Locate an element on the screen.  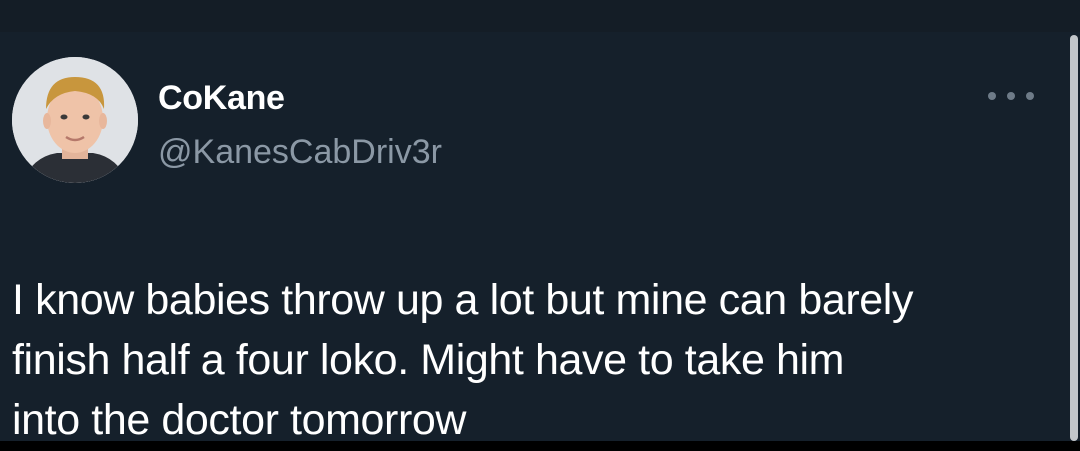
avatar-photo is located at coordinates (75, 120).